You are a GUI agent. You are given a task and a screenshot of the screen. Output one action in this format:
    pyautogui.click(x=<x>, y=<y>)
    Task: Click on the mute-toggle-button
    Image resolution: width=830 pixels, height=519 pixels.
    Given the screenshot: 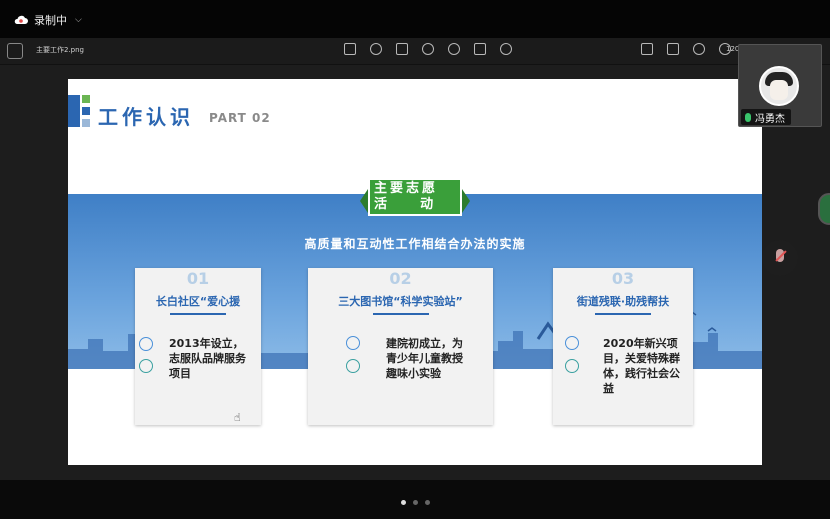 What is the action you would take?
    pyautogui.click(x=780, y=258)
    